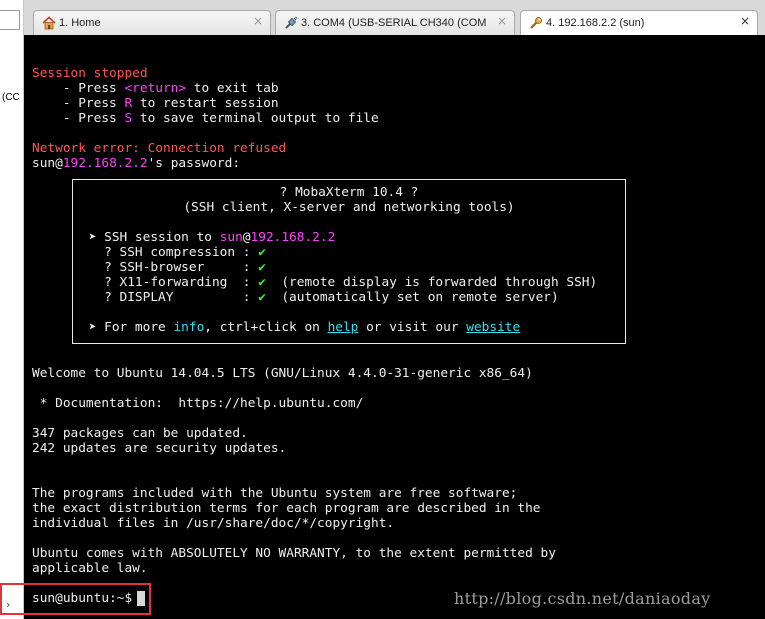  I want to click on tab-ssh-session: 4. 192.168.2.2 (sun) ×, so click(639, 23).